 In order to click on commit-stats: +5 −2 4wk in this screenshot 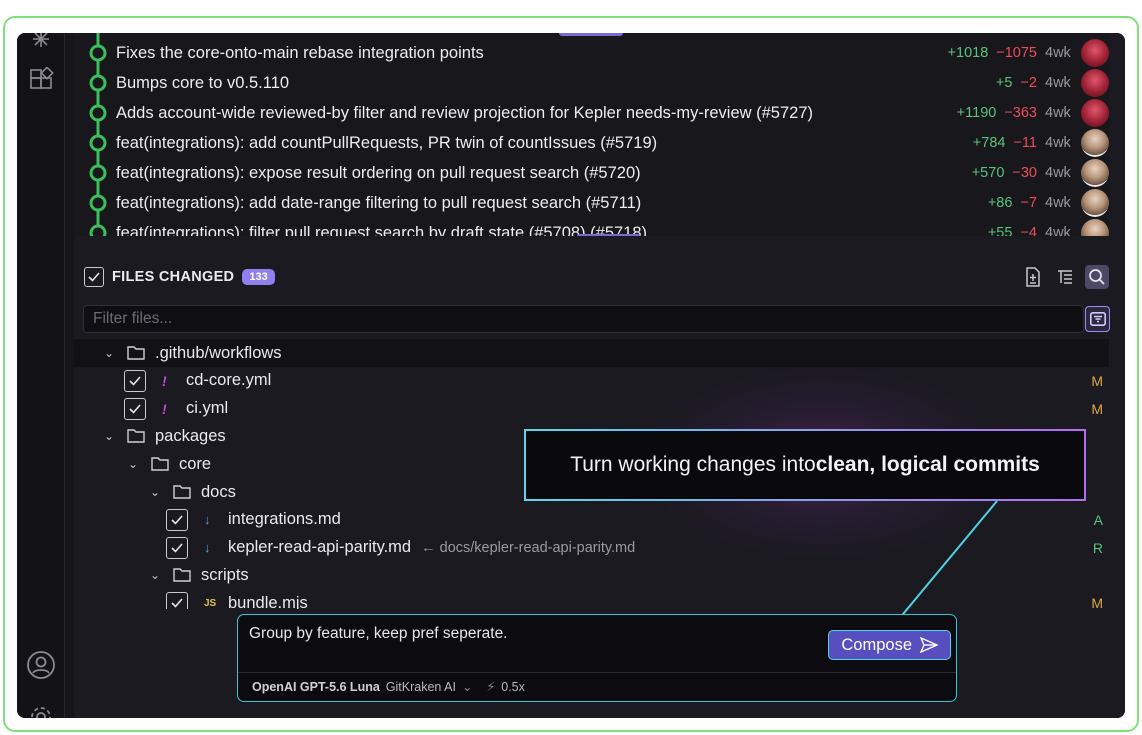, I will do `click(1052, 83)`.